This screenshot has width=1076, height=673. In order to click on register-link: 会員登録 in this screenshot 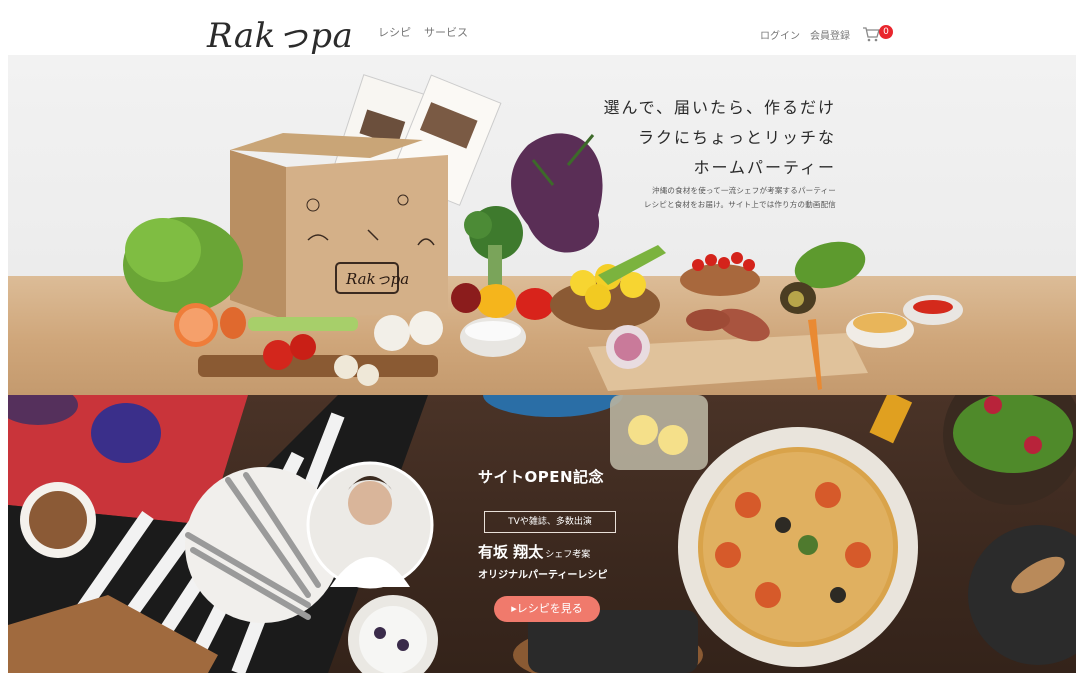, I will do `click(830, 34)`.